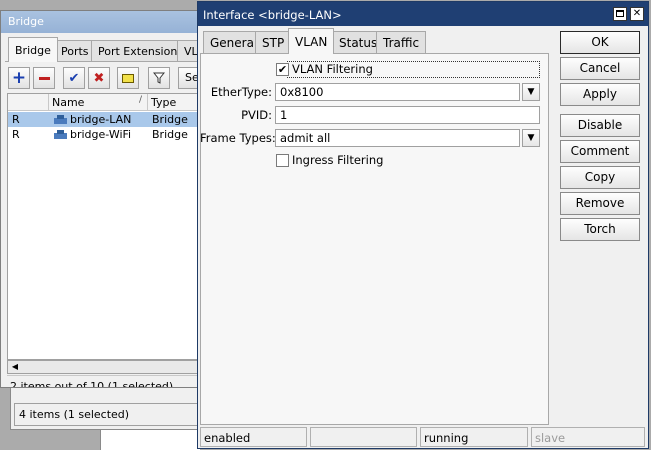 This screenshot has width=651, height=450. What do you see at coordinates (141, 51) in the screenshot?
I see `tab-port-extensions: Port Extensions` at bounding box center [141, 51].